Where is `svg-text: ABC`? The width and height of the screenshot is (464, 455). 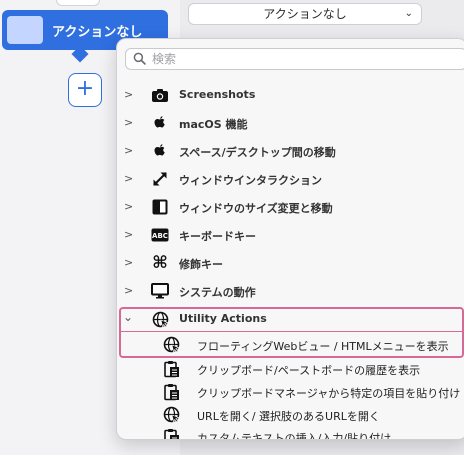 svg-text: ABC is located at coordinates (160, 236).